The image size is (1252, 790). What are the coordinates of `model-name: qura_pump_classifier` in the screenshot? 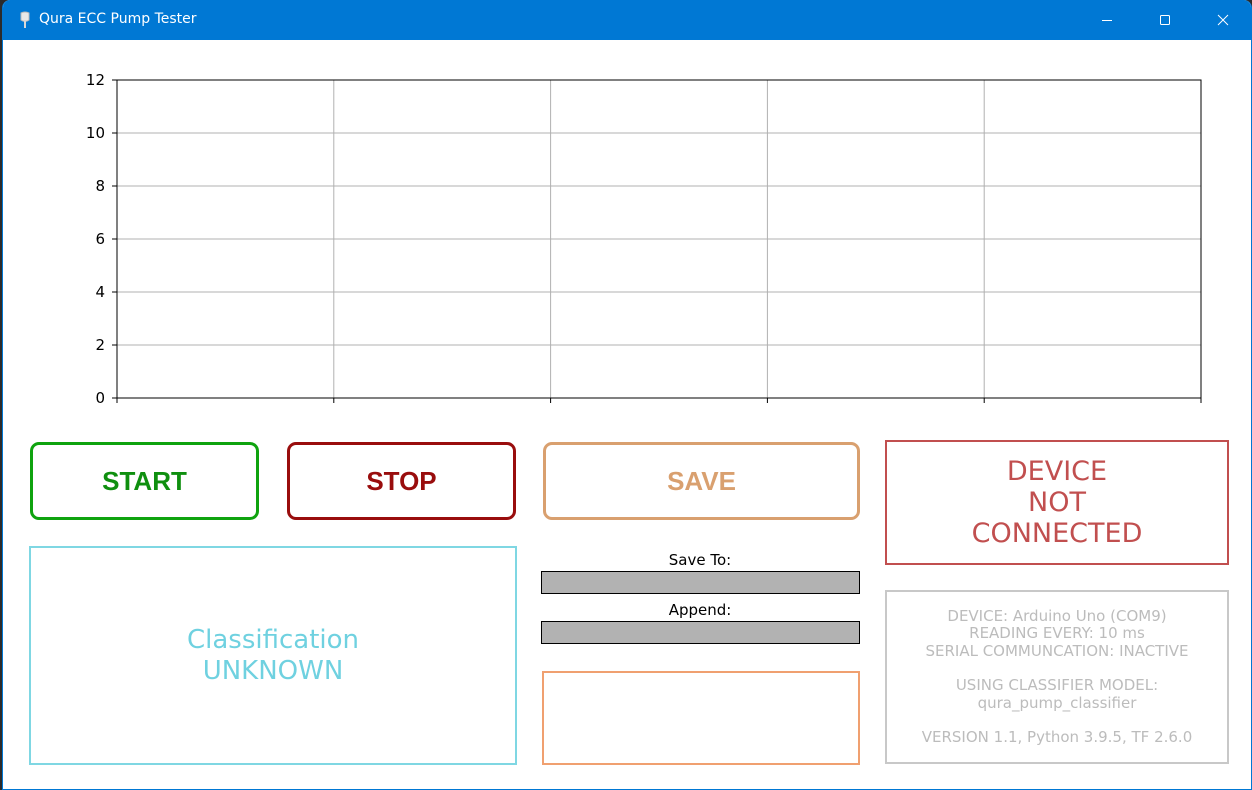 It's located at (1057, 702).